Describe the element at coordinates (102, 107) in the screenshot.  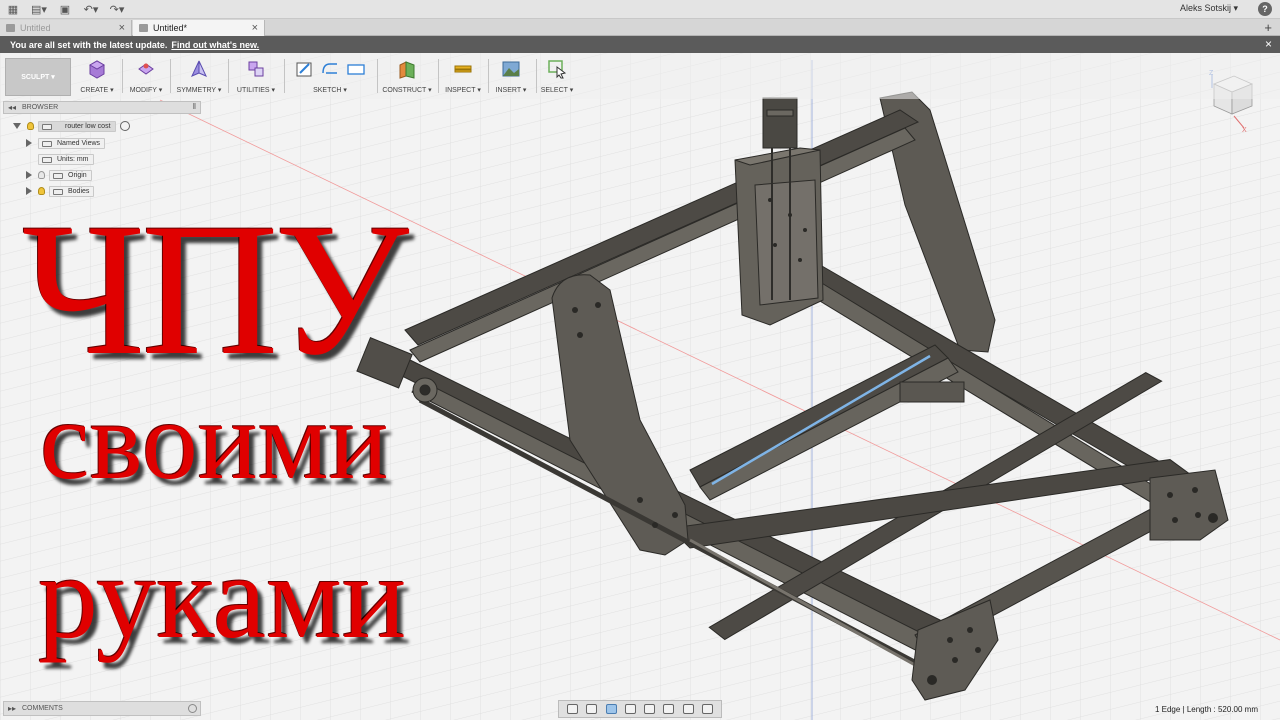
I see `browser-header: ◂◂ BROWSER ǁ` at that location.